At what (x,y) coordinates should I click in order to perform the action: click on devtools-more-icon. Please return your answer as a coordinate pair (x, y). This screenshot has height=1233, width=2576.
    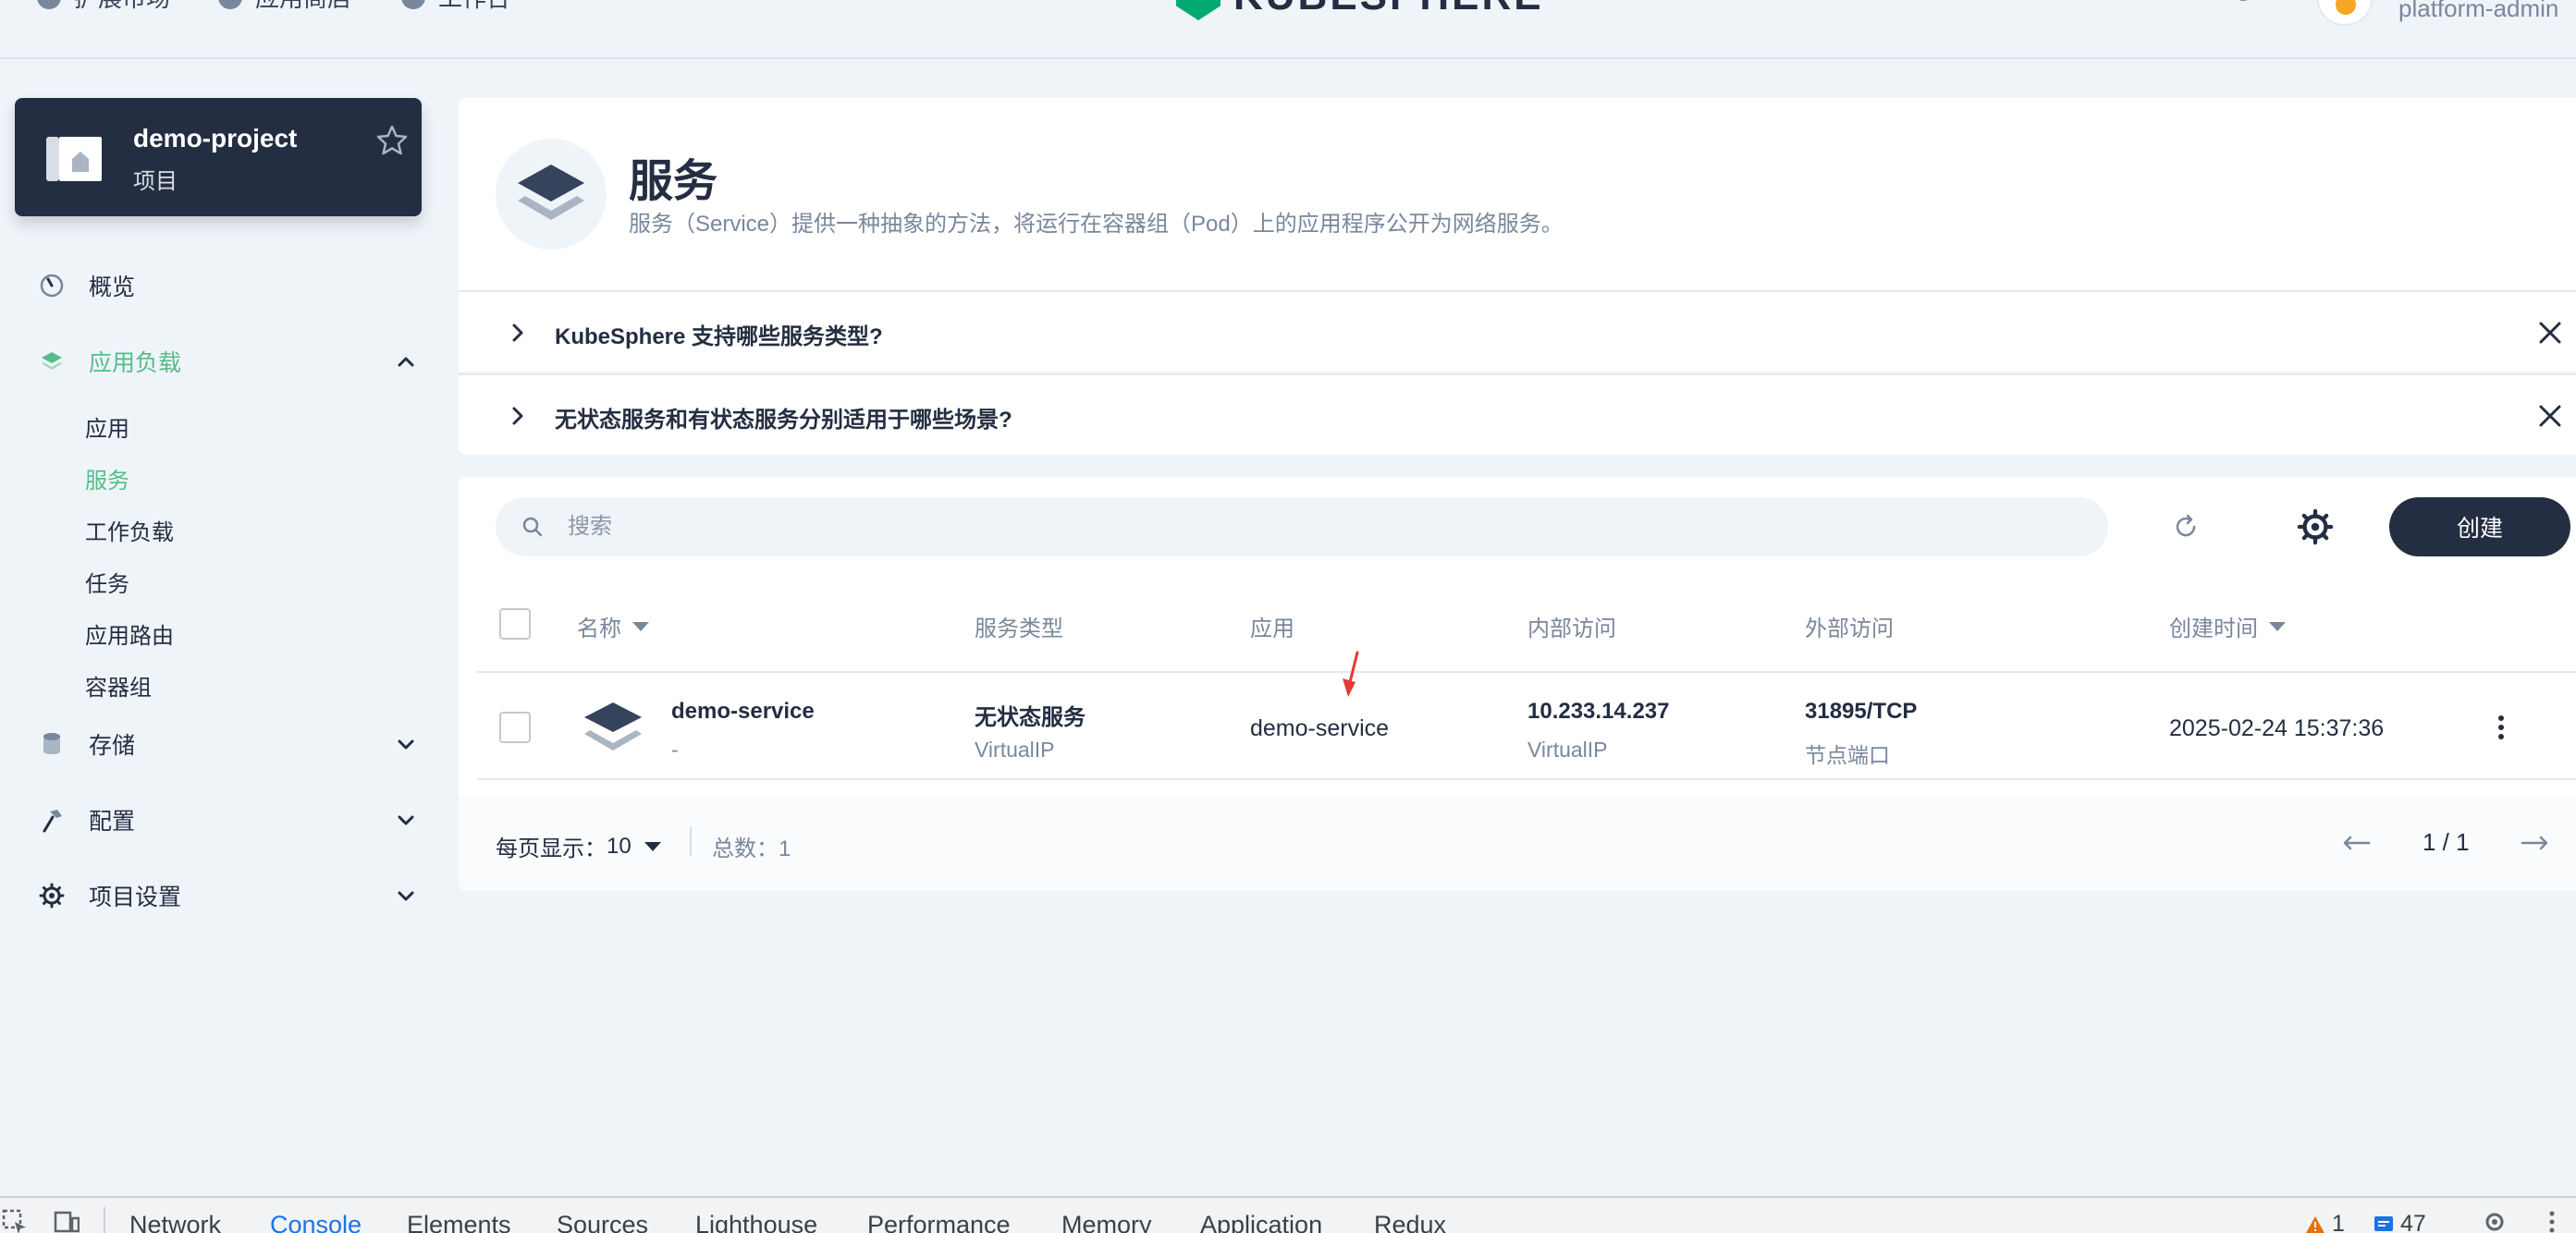
    Looking at the image, I should click on (2552, 1221).